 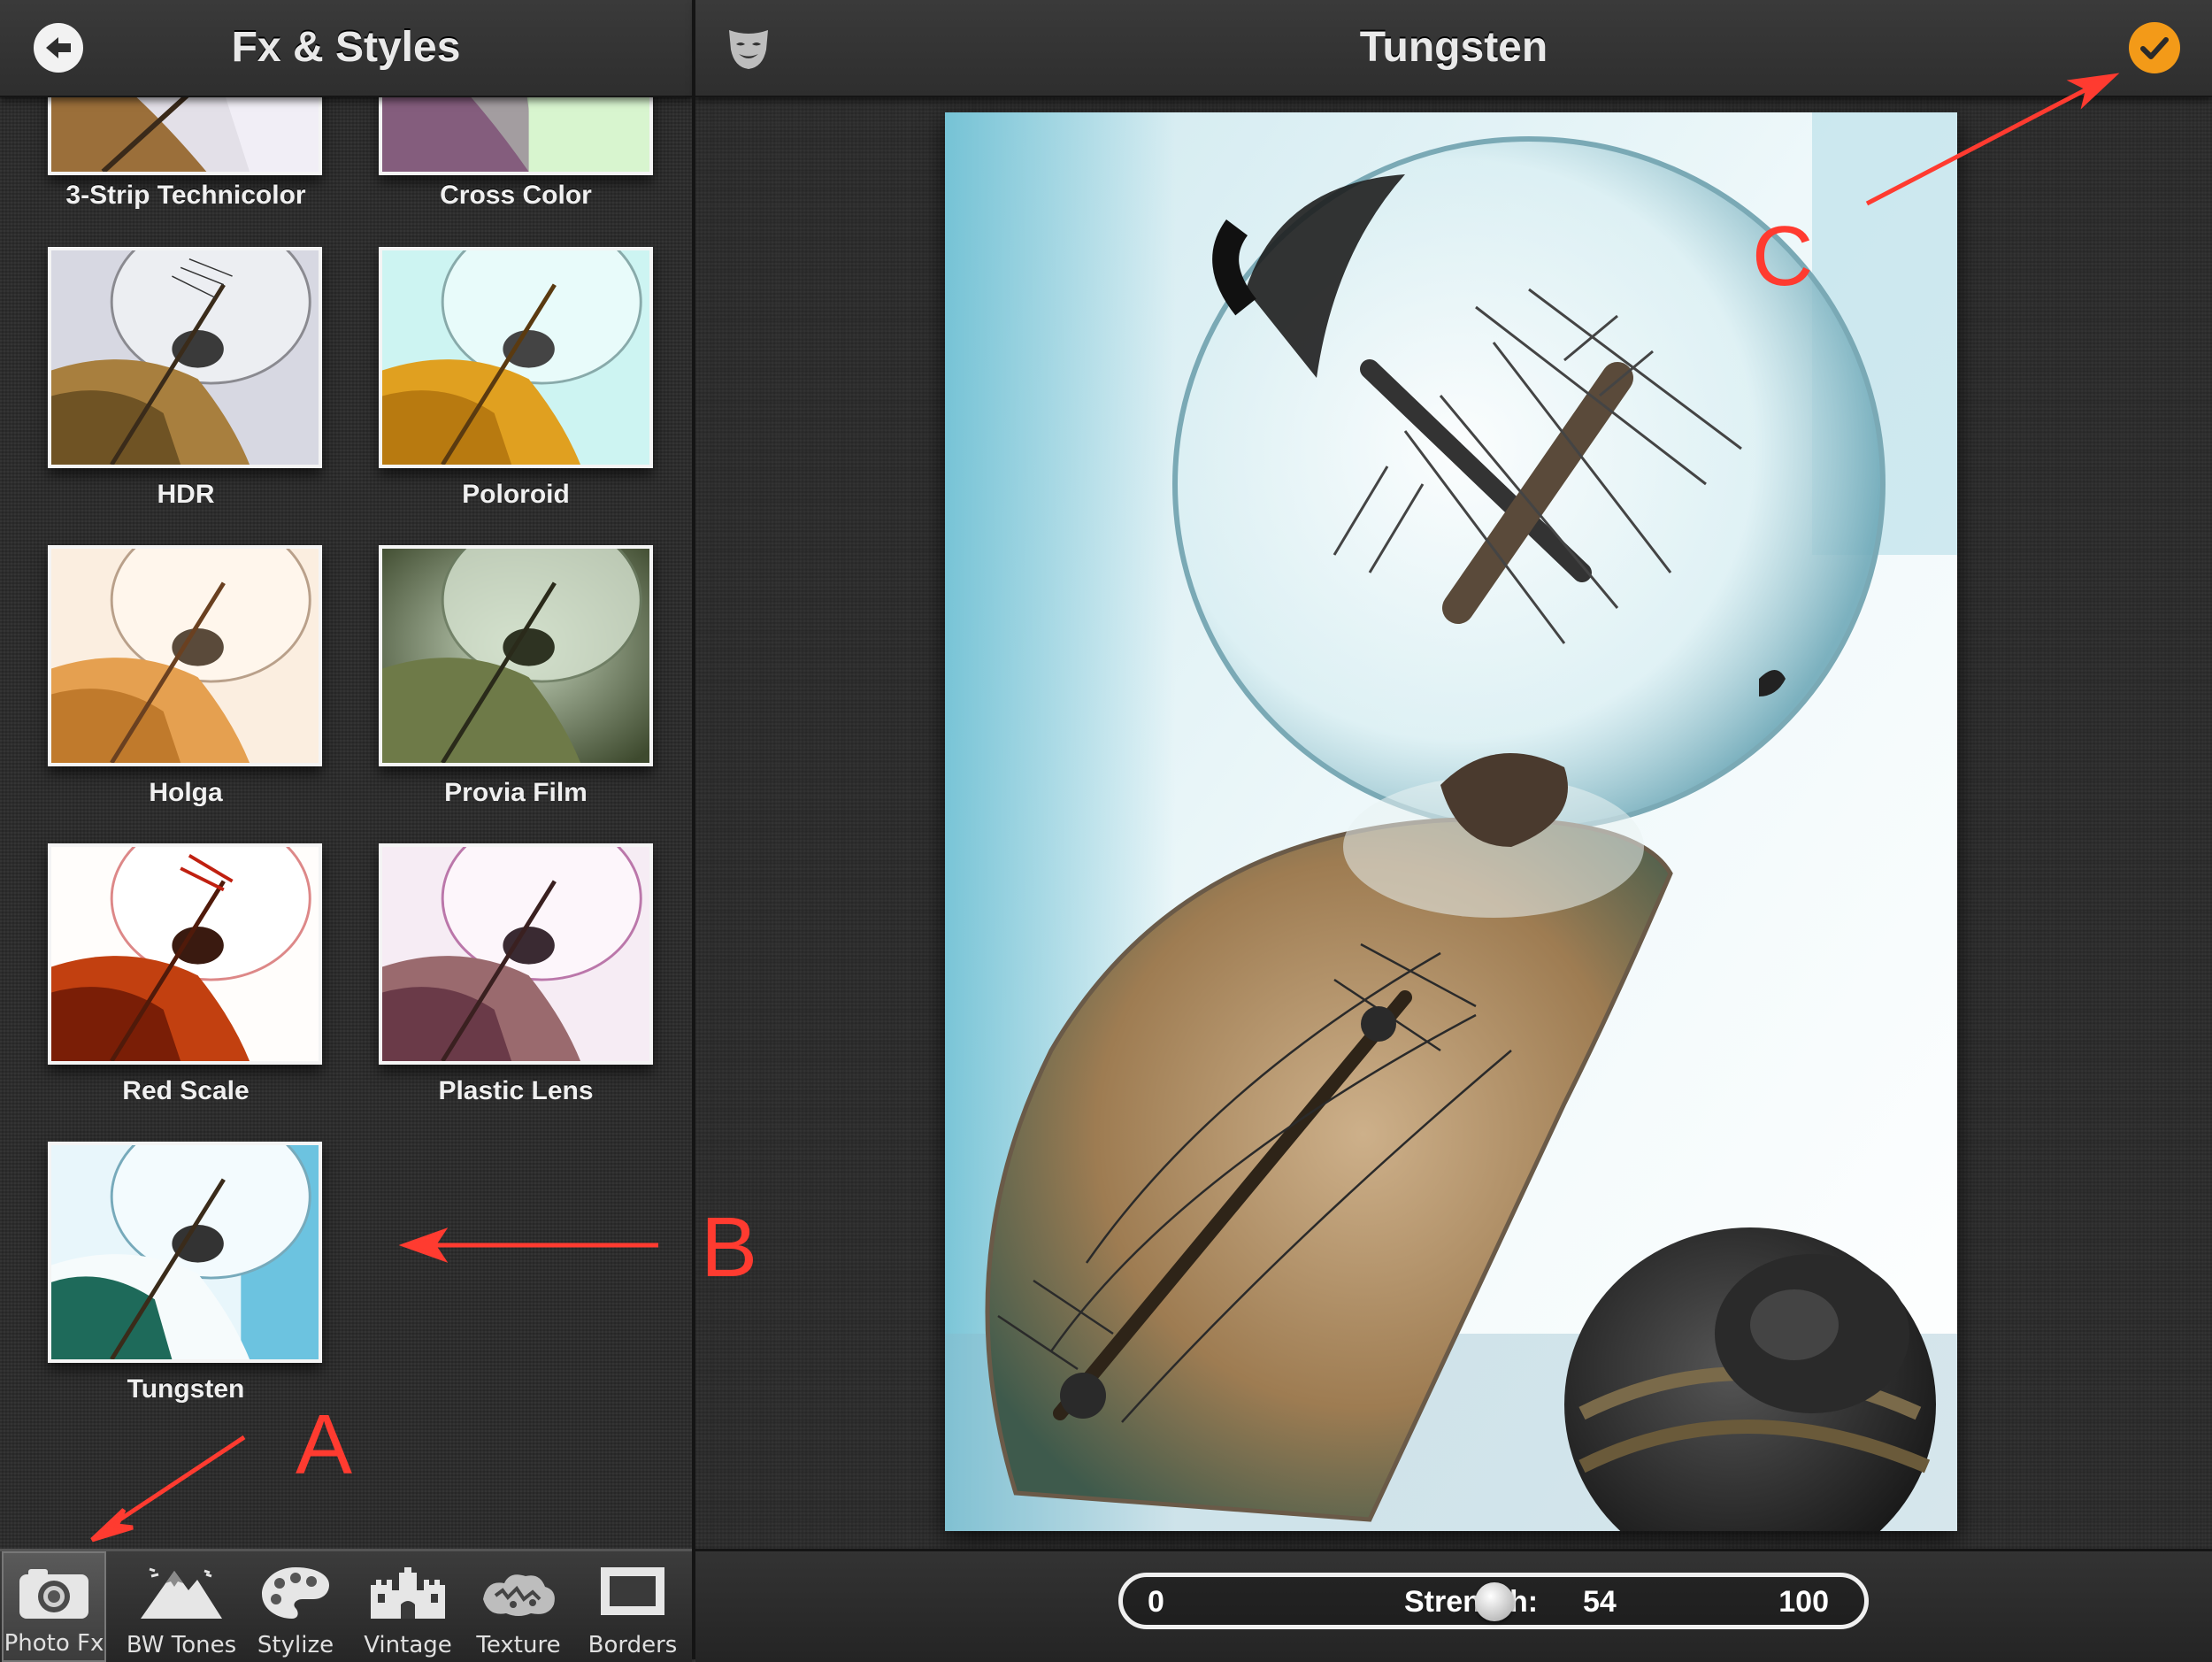 I want to click on apply-button, so click(x=2154, y=47).